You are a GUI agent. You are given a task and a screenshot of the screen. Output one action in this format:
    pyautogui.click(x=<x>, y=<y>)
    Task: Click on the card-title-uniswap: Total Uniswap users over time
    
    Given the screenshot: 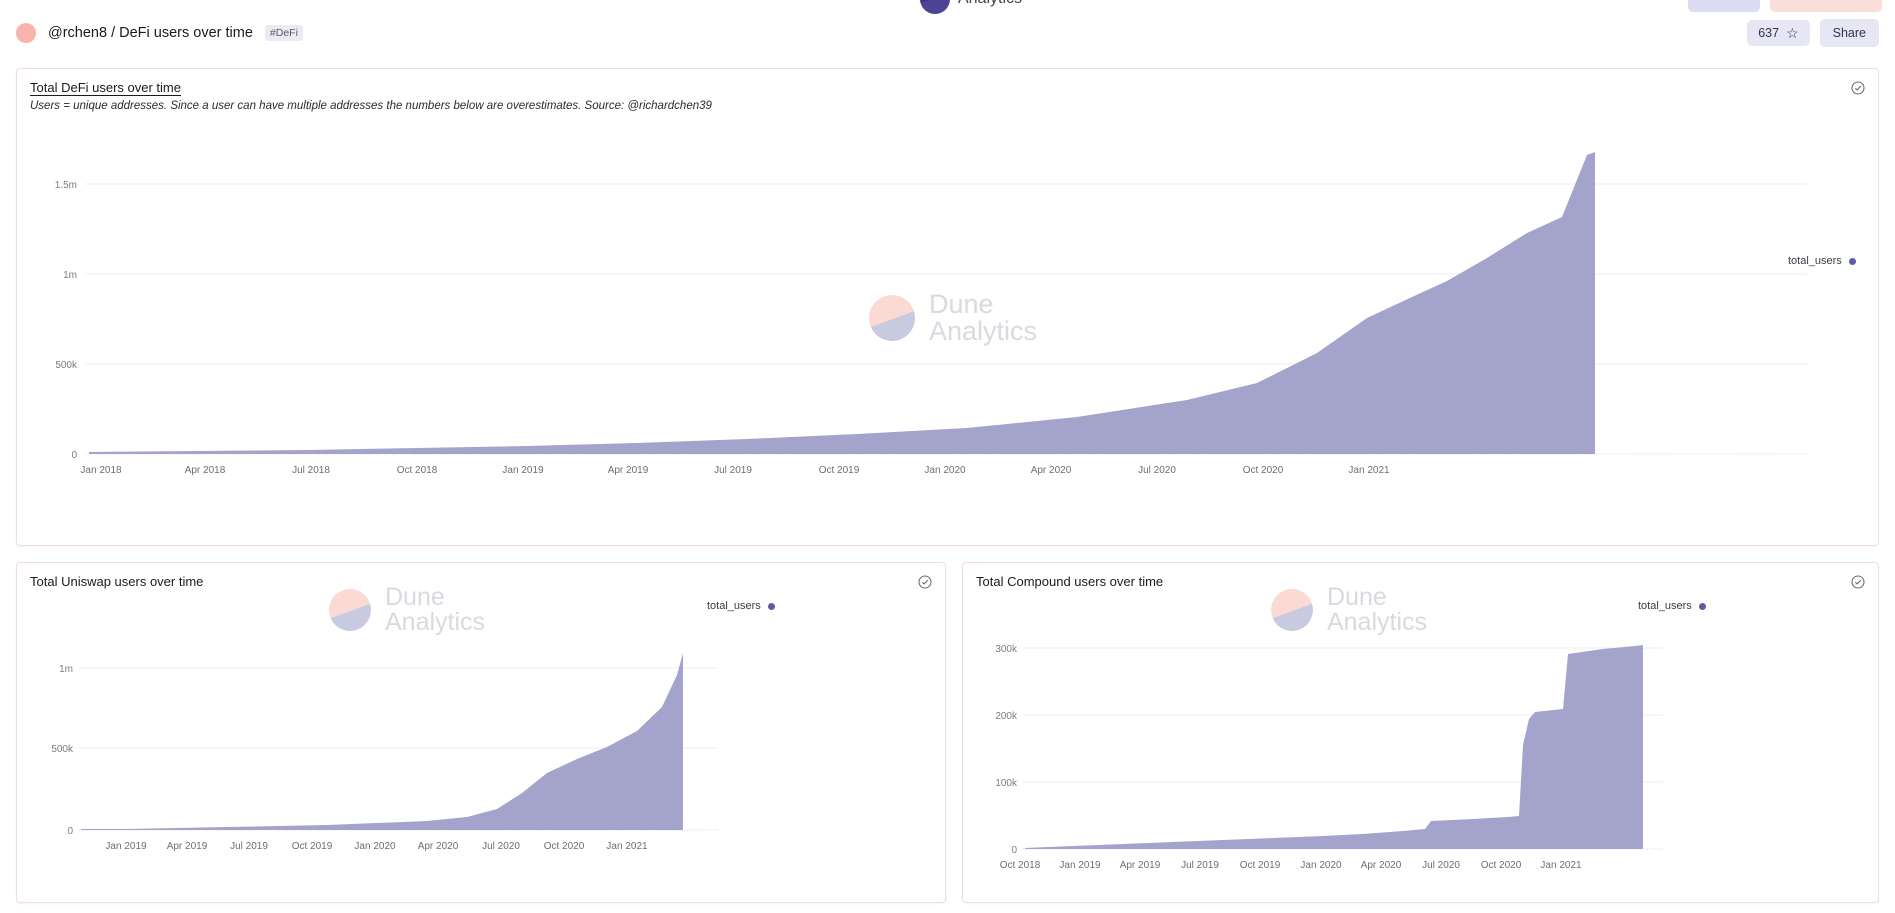 What is the action you would take?
    pyautogui.click(x=116, y=581)
    